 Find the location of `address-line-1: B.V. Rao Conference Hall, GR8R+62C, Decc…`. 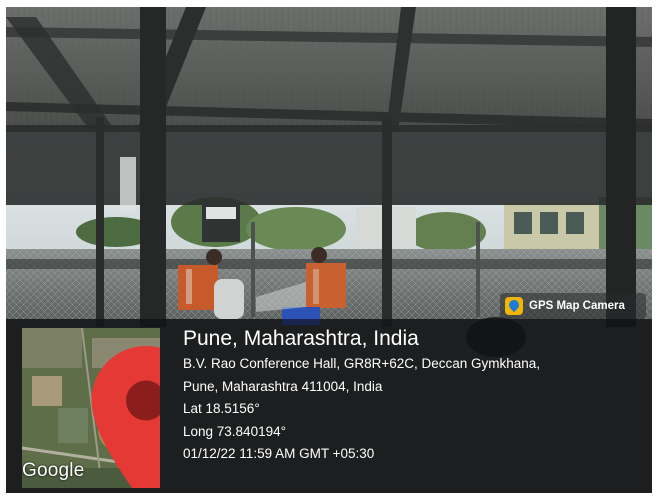

address-line-1: B.V. Rao Conference Hall, GR8R+62C, Decc… is located at coordinates (362, 363).